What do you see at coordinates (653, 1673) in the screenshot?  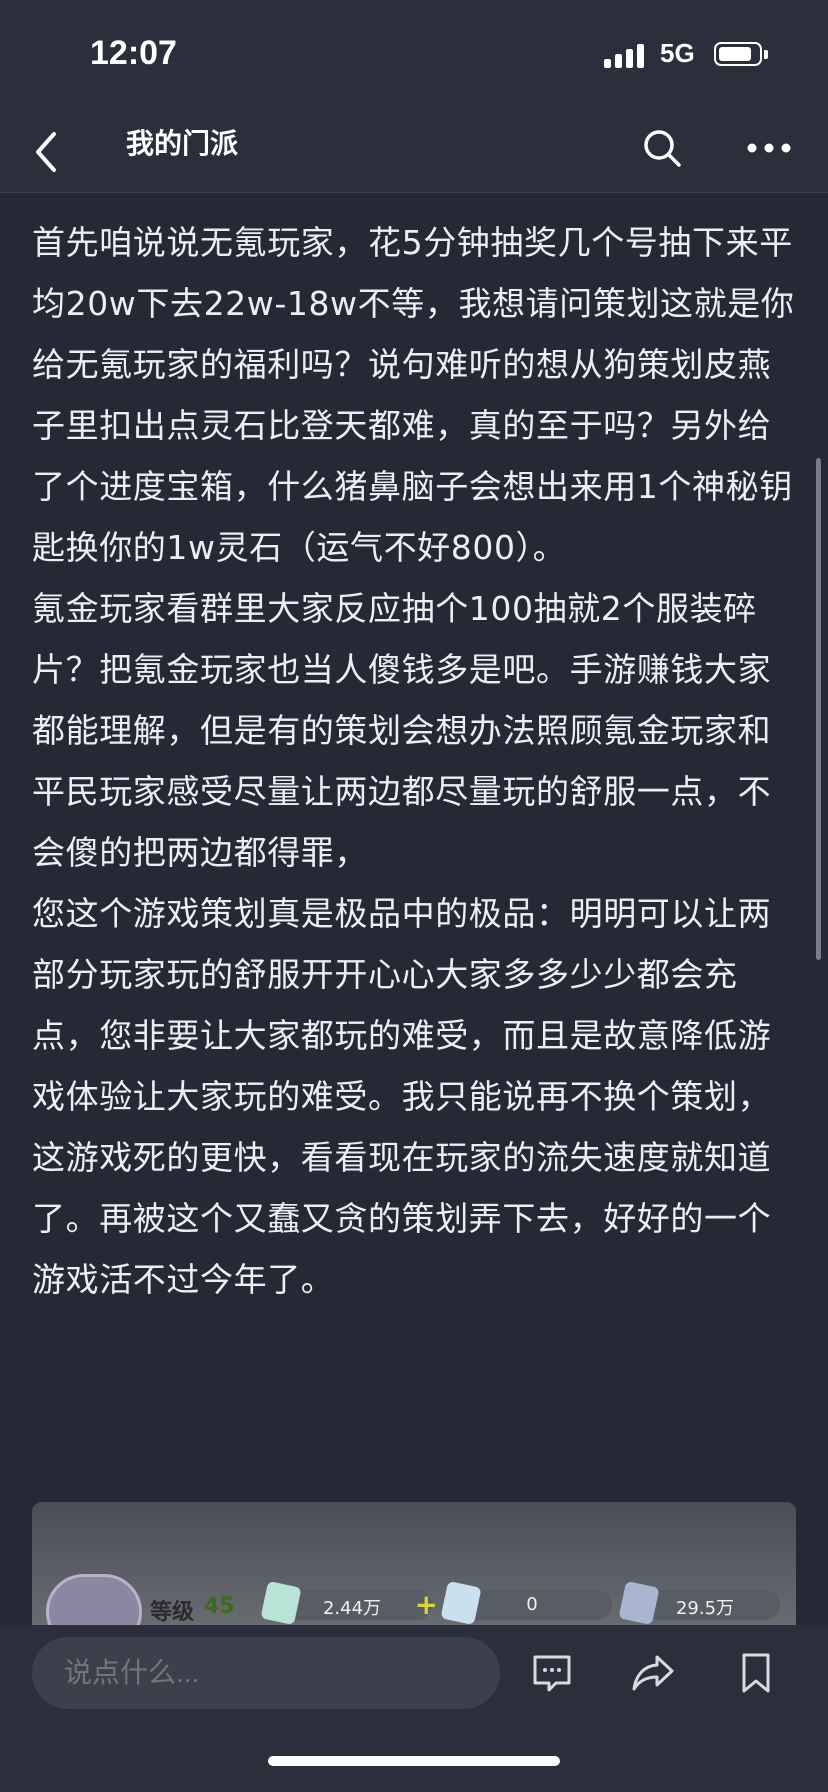 I see `share-icon` at bounding box center [653, 1673].